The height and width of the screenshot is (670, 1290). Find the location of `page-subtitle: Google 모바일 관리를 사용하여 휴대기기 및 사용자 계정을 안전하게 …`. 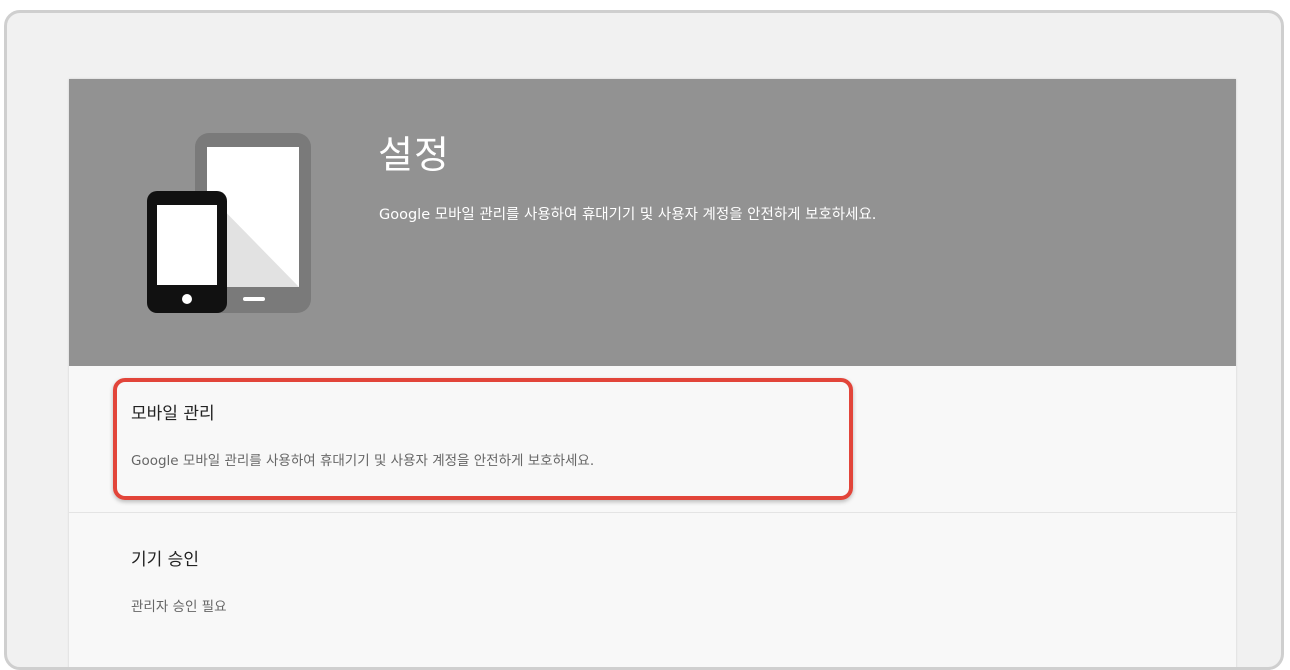

page-subtitle: Google 모바일 관리를 사용하여 휴대기기 및 사용자 계정을 안전하게 … is located at coordinates (628, 215).